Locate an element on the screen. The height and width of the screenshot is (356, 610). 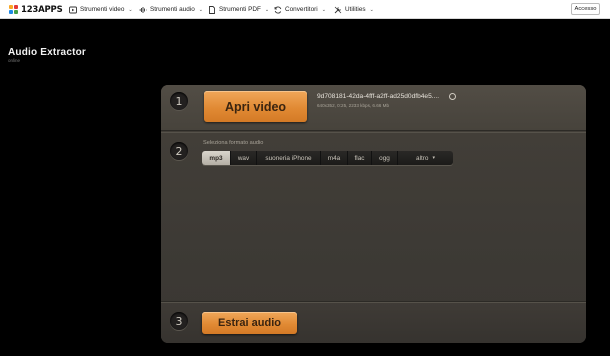
format-other-dropdown: altro ▾ is located at coordinates (425, 158).